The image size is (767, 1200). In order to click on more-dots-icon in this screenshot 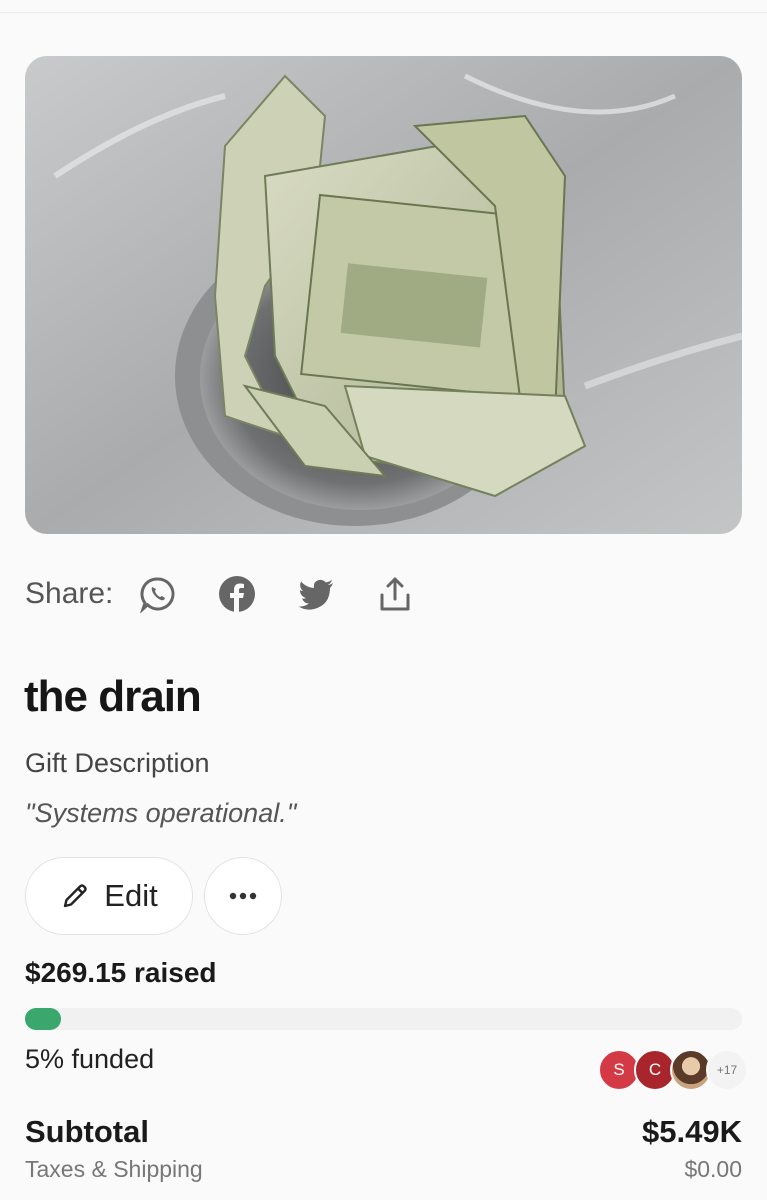, I will do `click(243, 896)`.